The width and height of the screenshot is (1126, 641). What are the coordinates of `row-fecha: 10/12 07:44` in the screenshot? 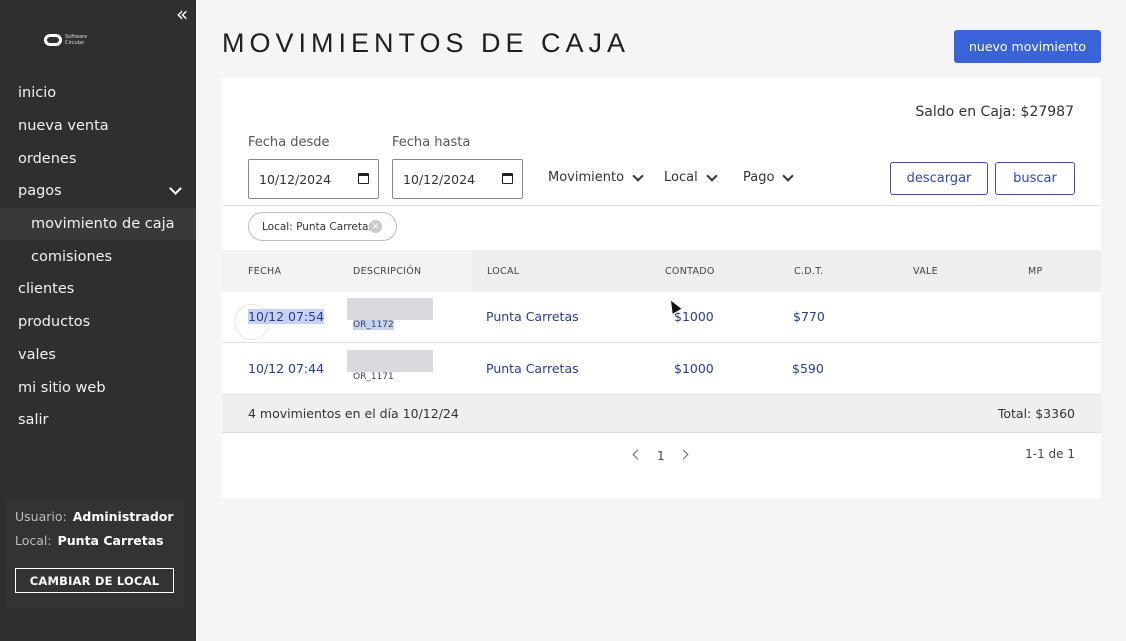 It's located at (286, 368).